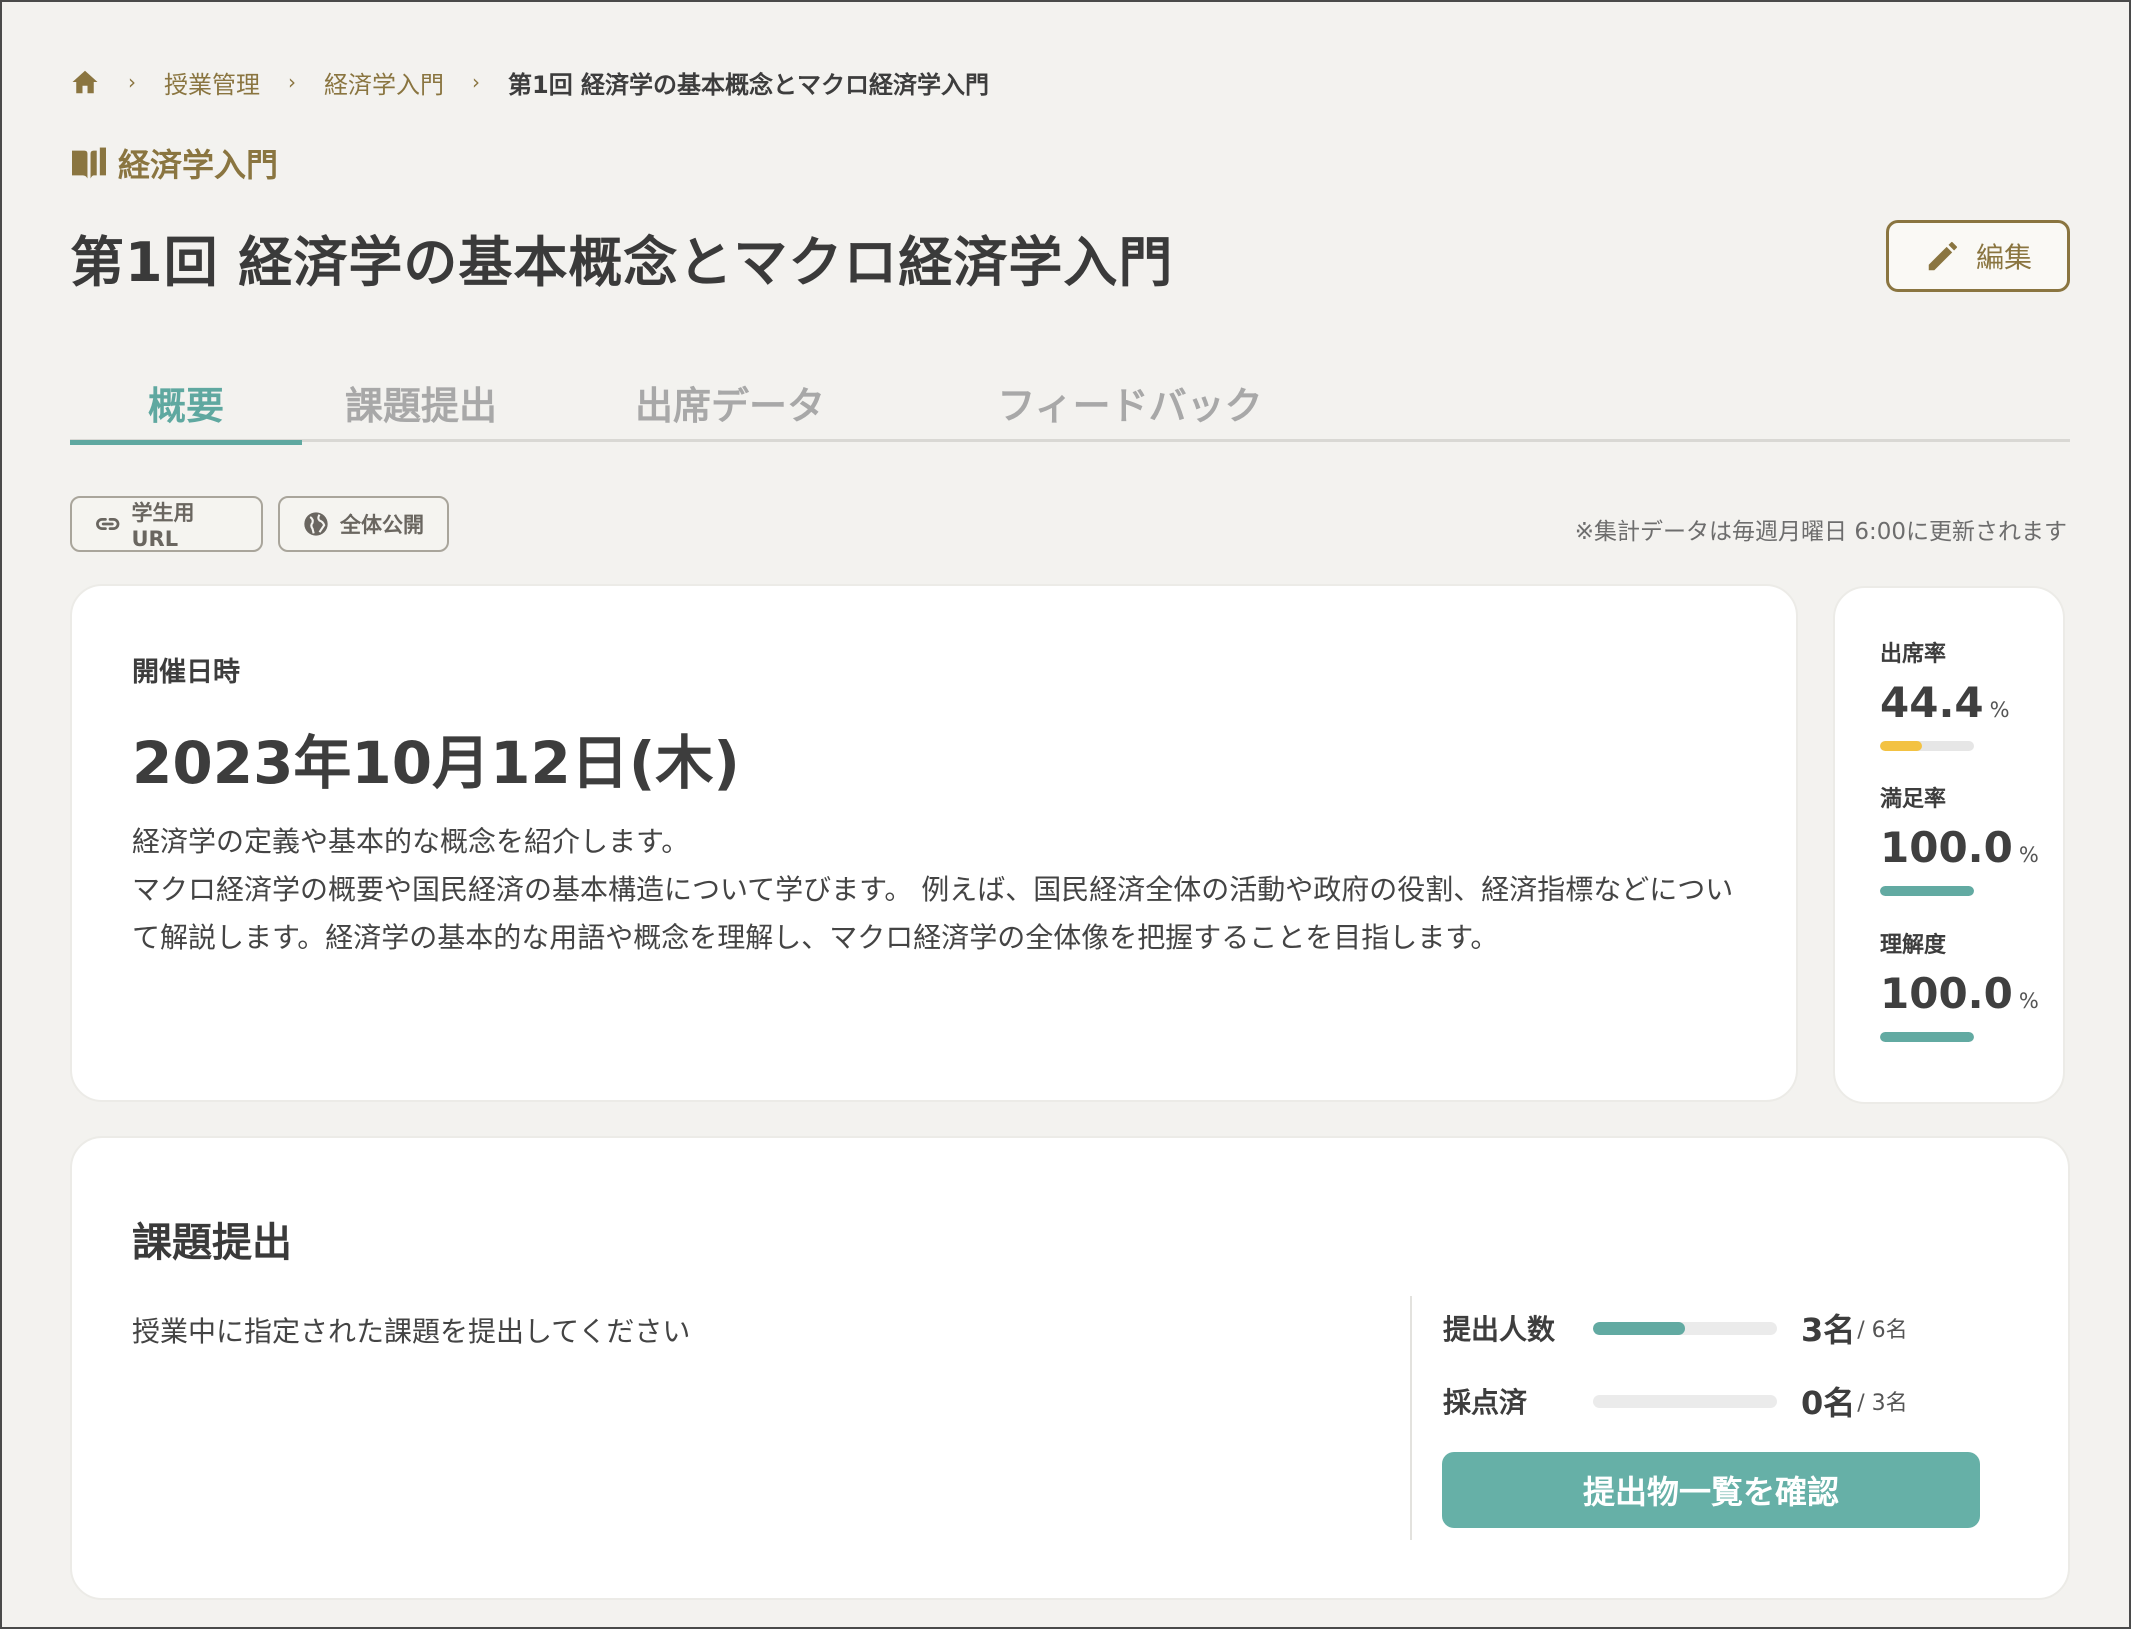 Image resolution: width=2131 pixels, height=1629 pixels. Describe the element at coordinates (411, 841) in the screenshot. I see `description-line: 経済学の定義や基本的な概念を紹介します。` at that location.